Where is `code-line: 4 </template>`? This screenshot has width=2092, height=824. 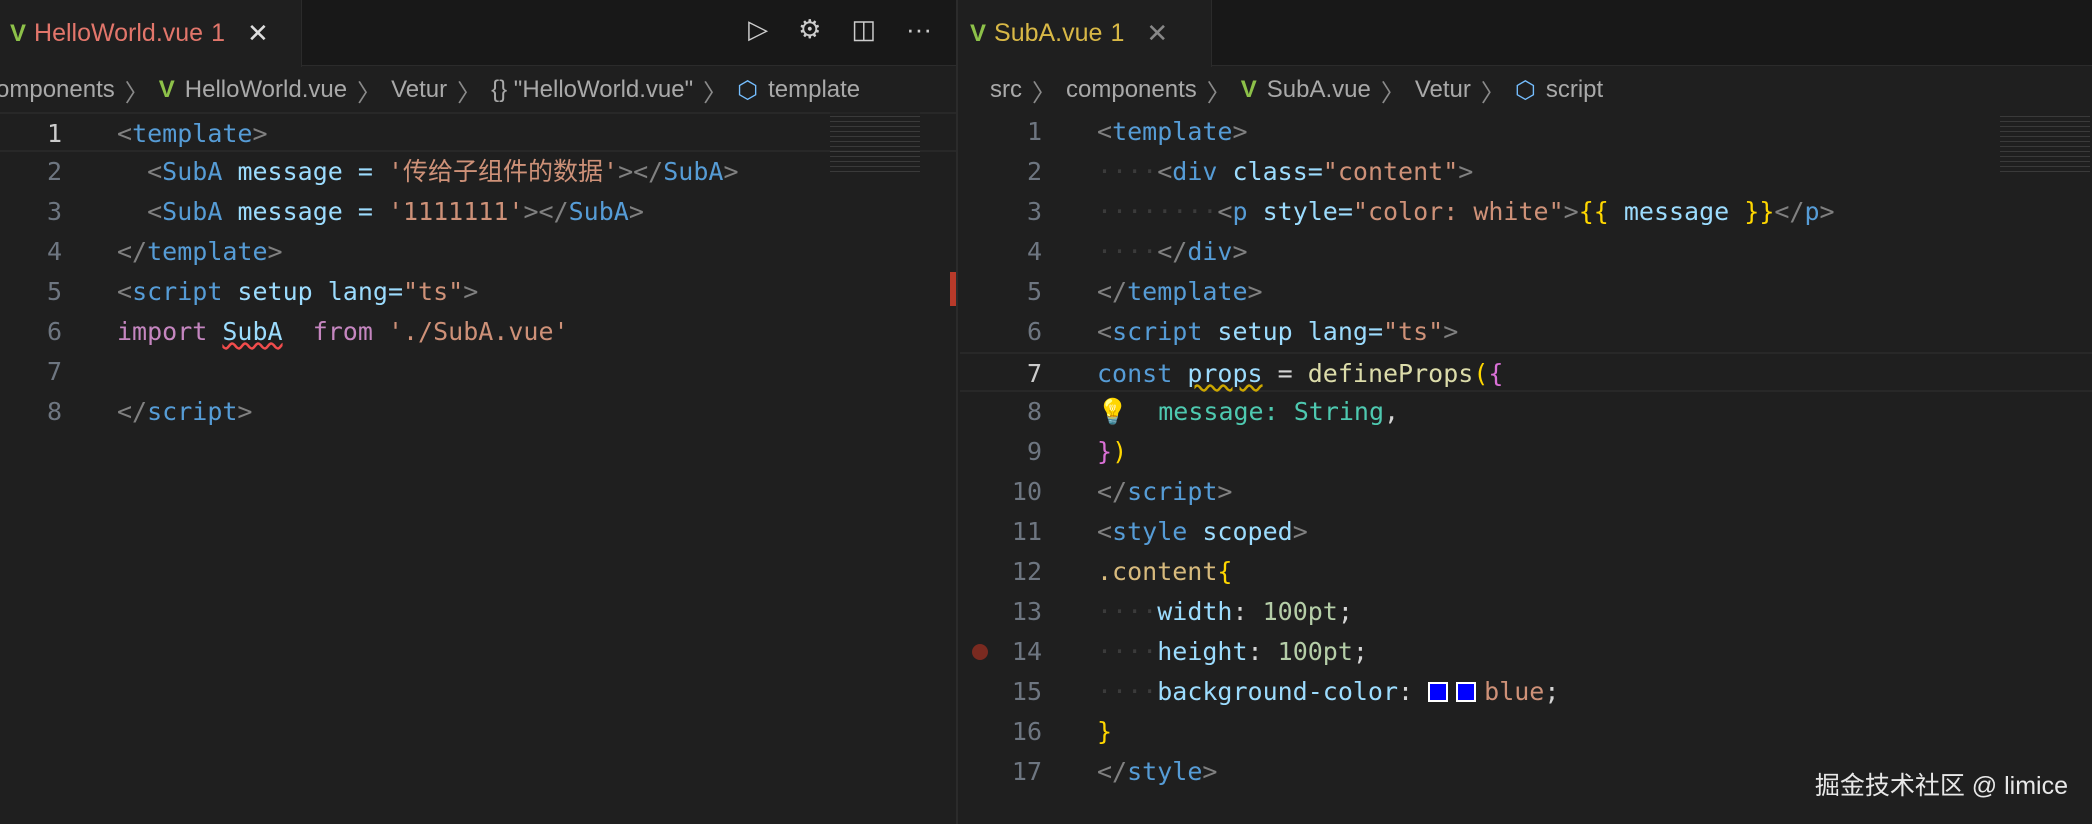
code-line: 4 </template> is located at coordinates (478, 252).